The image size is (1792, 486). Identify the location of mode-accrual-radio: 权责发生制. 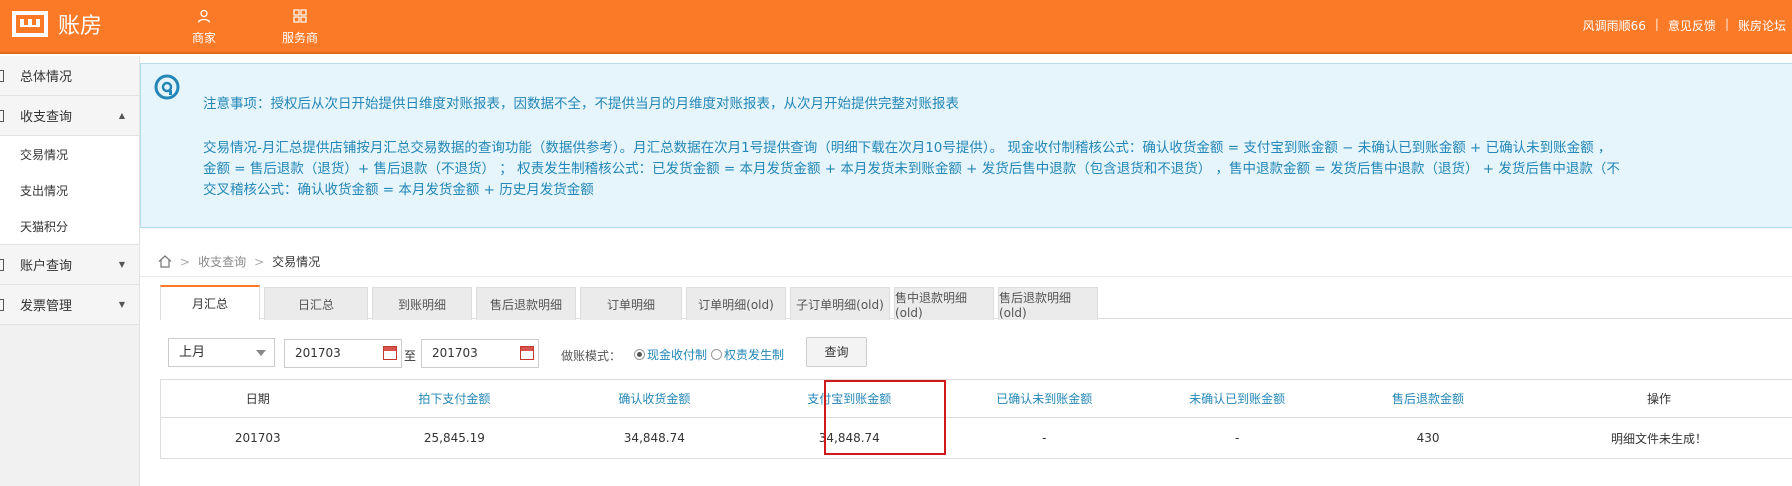
(747, 354).